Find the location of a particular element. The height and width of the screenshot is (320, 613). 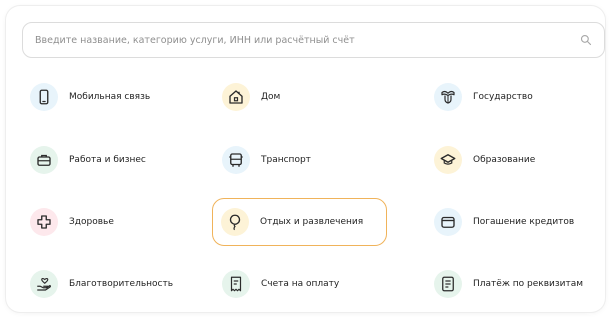

category-label: Счета на оплату is located at coordinates (300, 284).